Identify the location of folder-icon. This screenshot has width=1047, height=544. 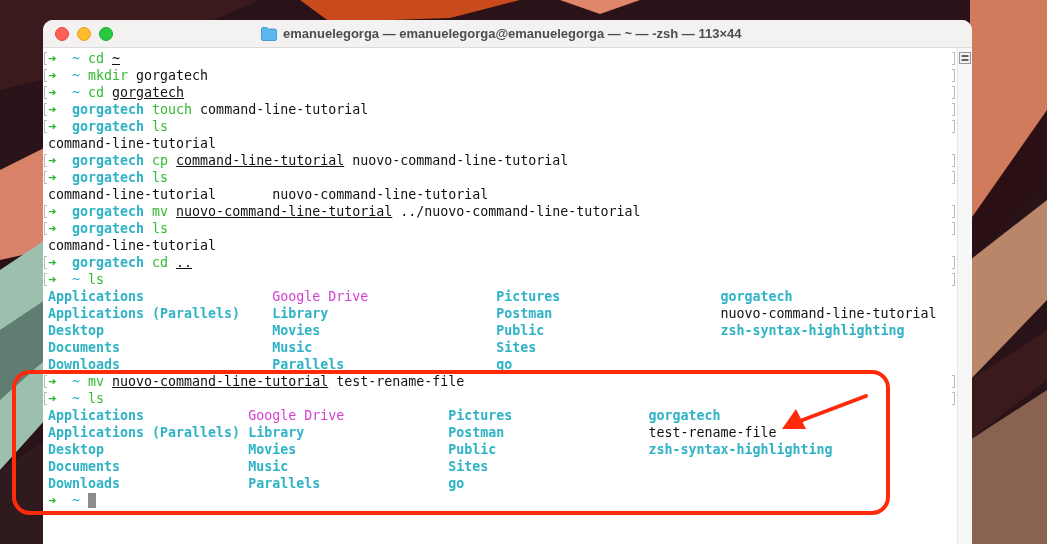
(269, 33).